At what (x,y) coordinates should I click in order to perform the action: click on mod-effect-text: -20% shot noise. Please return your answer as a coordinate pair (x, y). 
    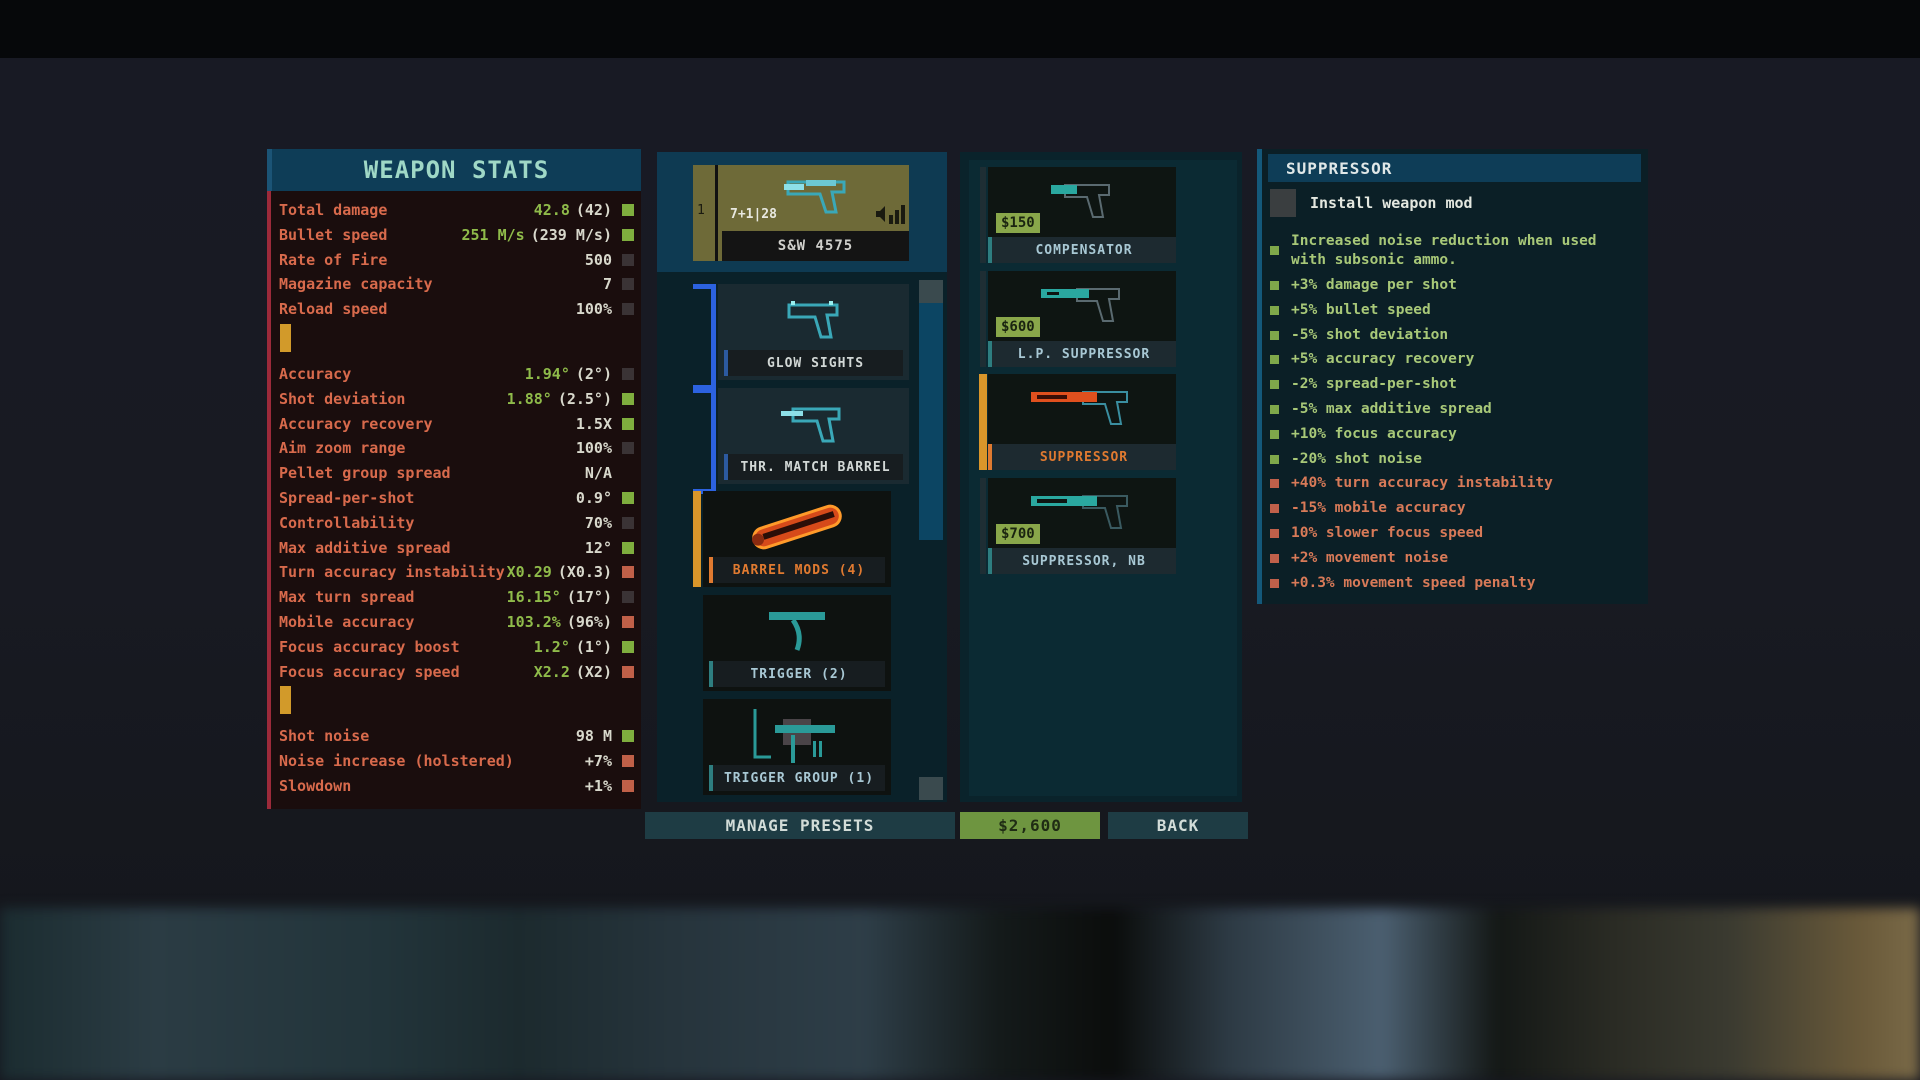
    Looking at the image, I should click on (1356, 458).